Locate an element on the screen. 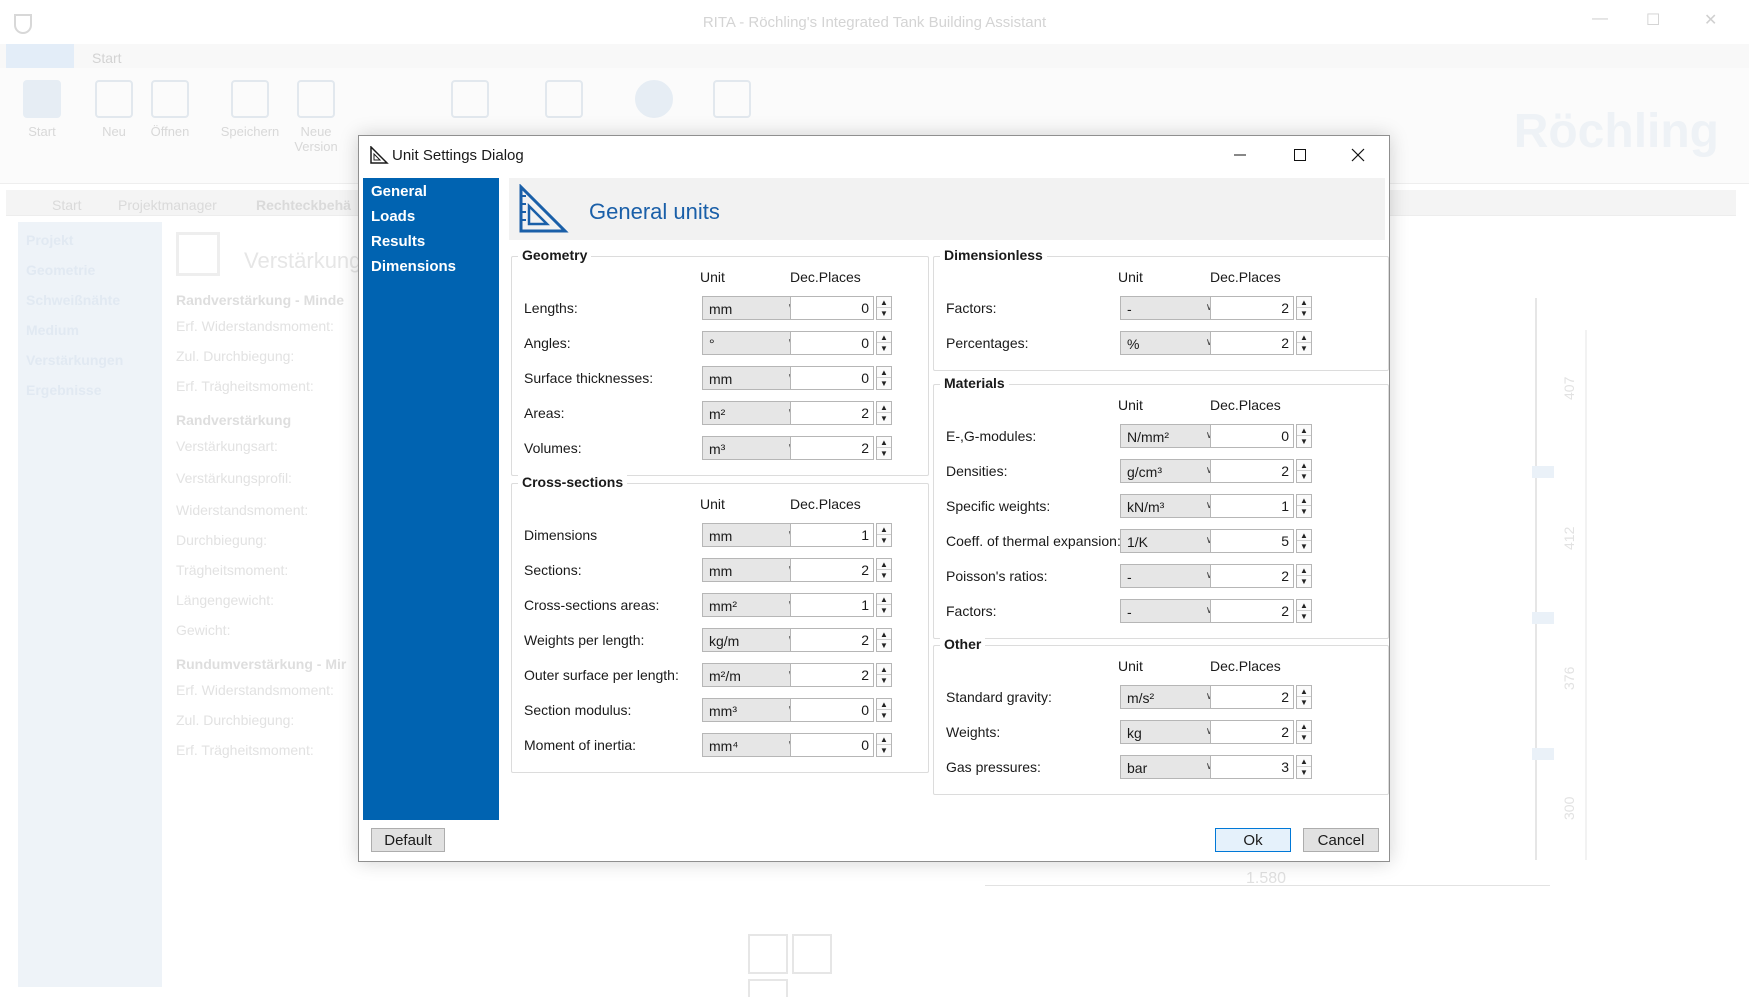 This screenshot has height=997, width=1749. dec-places-input: 3 is located at coordinates (1252, 767).